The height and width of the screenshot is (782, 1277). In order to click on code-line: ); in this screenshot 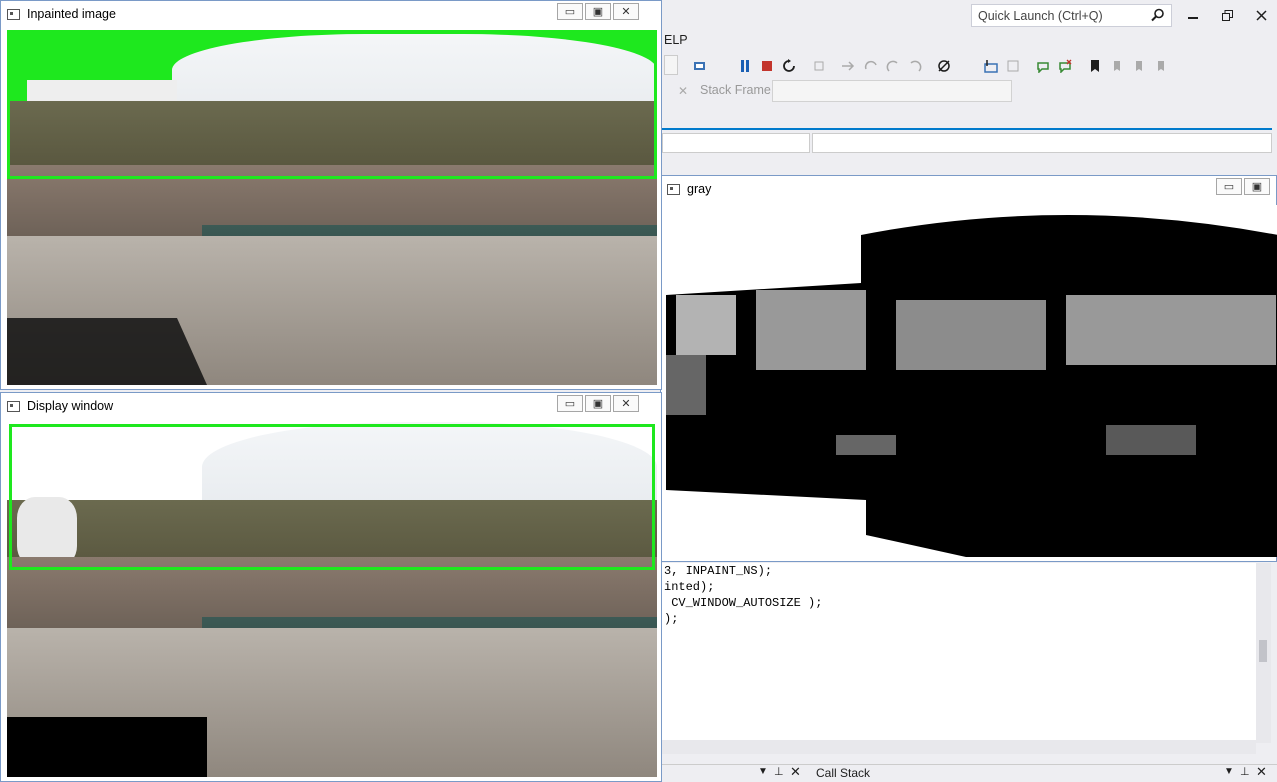, I will do `click(671, 619)`.